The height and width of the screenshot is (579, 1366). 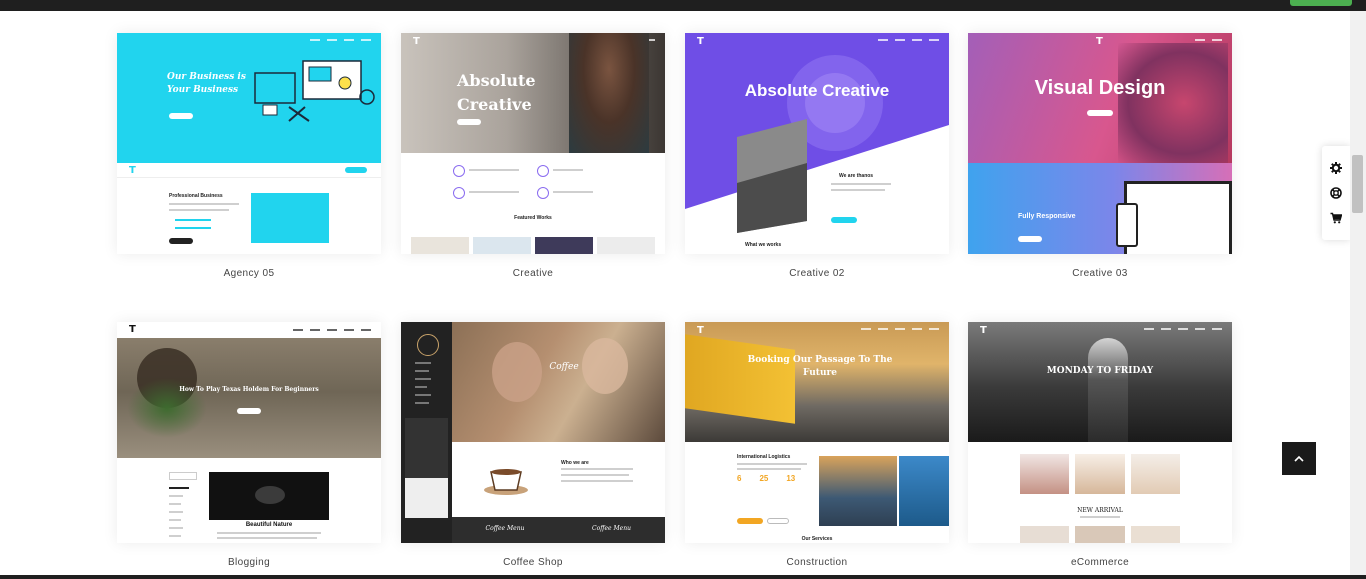 What do you see at coordinates (575, 463) in the screenshot?
I see `section-title: Who we are` at bounding box center [575, 463].